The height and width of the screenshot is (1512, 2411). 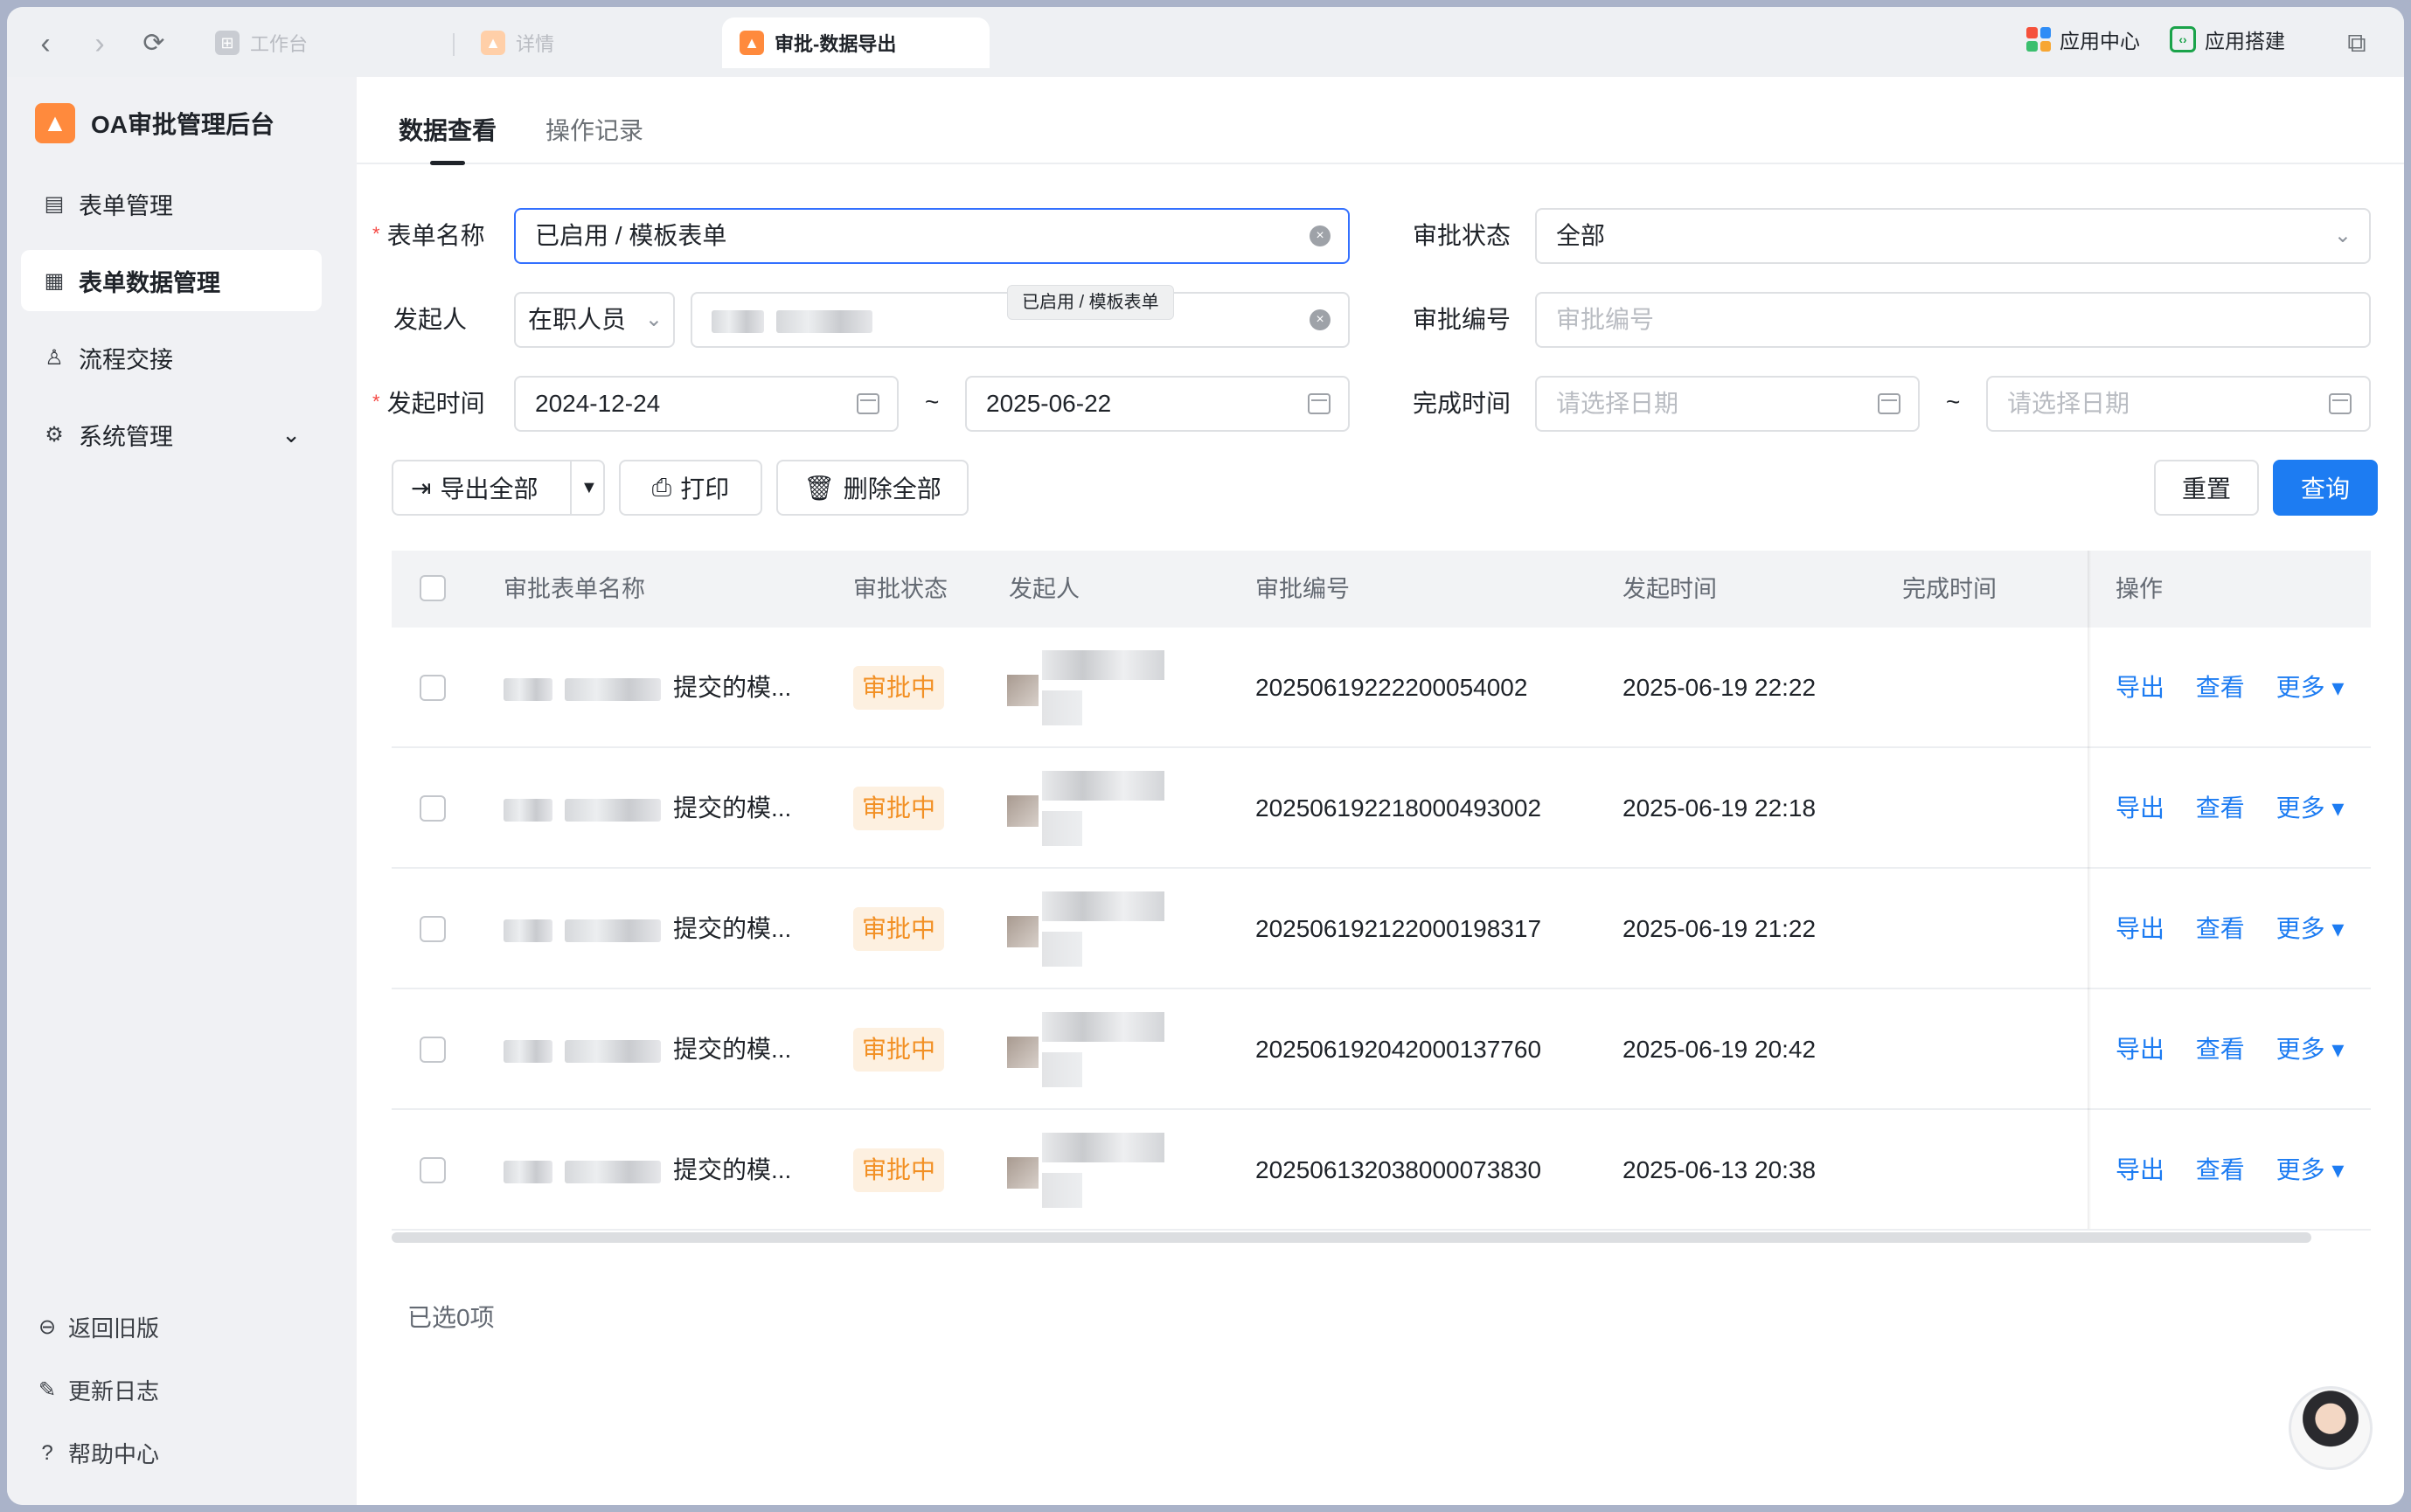 What do you see at coordinates (1719, 808) in the screenshot?
I see `start-time-cell: 2025-06-19 22:18` at bounding box center [1719, 808].